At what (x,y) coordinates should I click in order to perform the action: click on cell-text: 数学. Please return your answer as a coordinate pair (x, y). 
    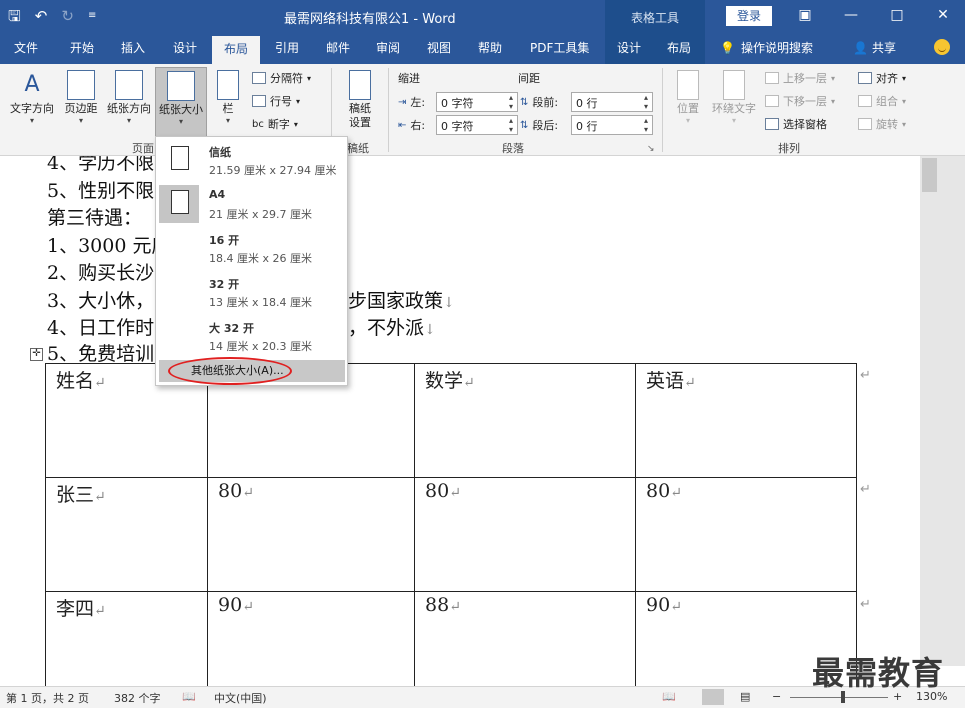
    Looking at the image, I should click on (444, 381).